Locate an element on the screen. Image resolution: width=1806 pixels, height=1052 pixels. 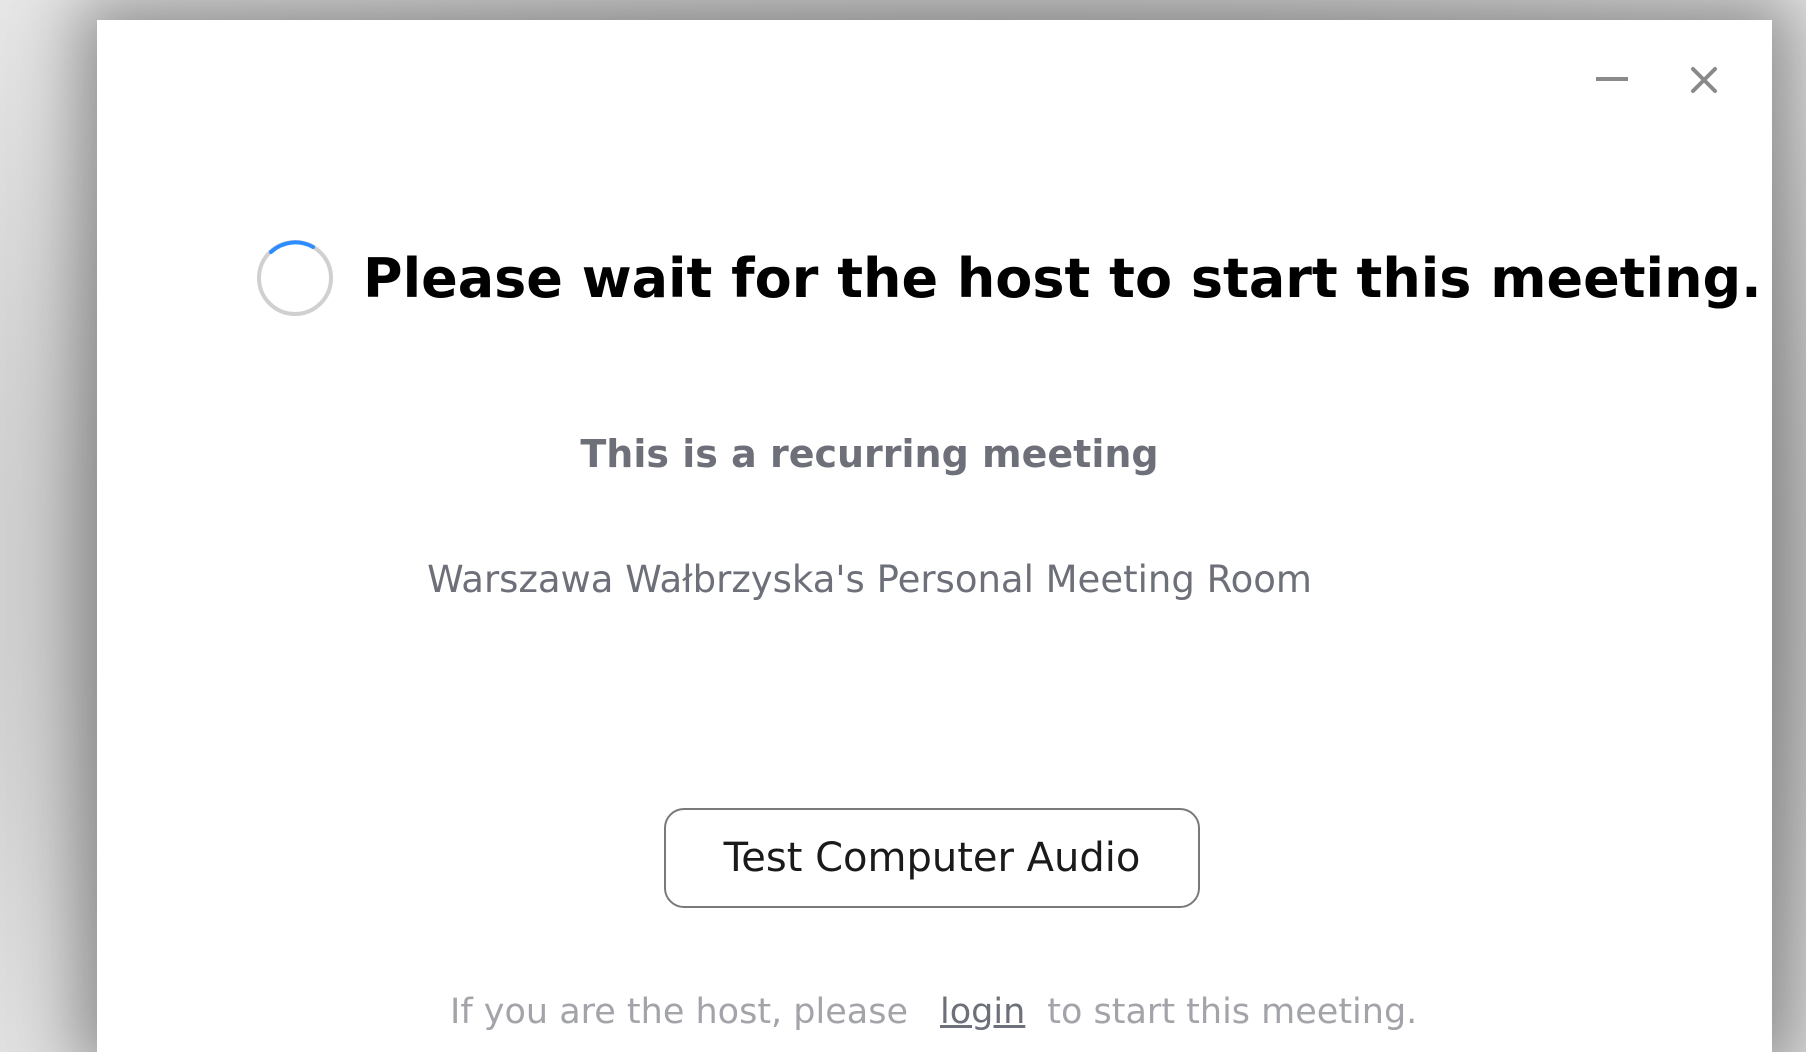
login-link: login is located at coordinates (982, 1012).